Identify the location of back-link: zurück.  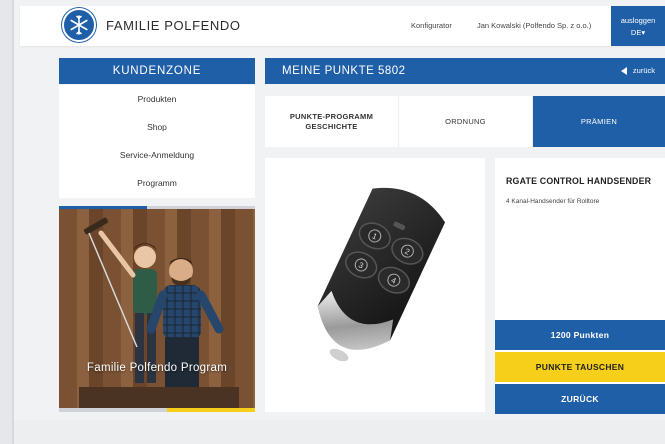
(637, 71).